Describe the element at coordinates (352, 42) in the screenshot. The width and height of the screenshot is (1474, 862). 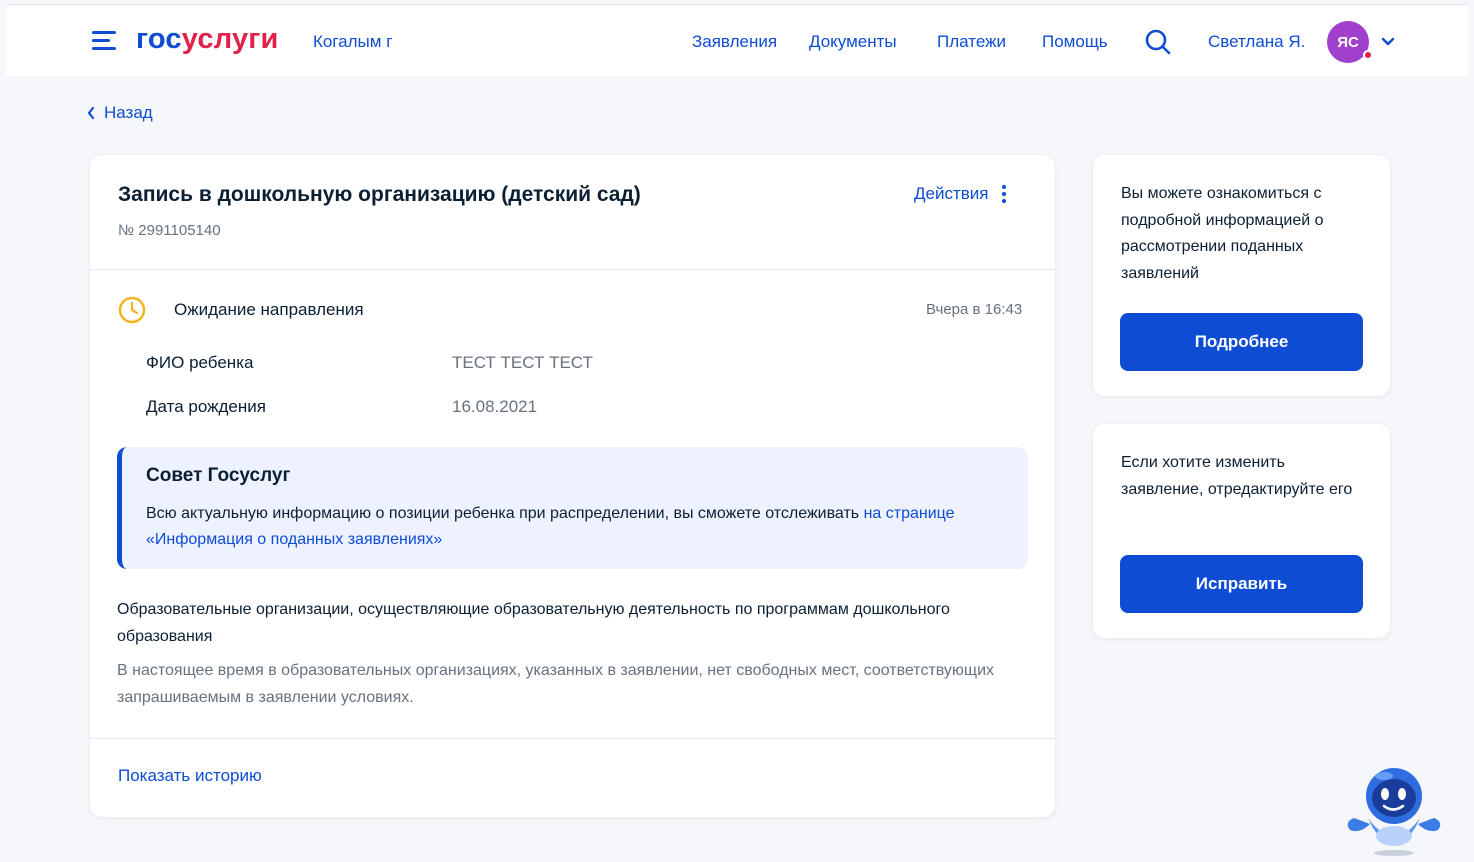
I see `city-selector: Когалым г` at that location.